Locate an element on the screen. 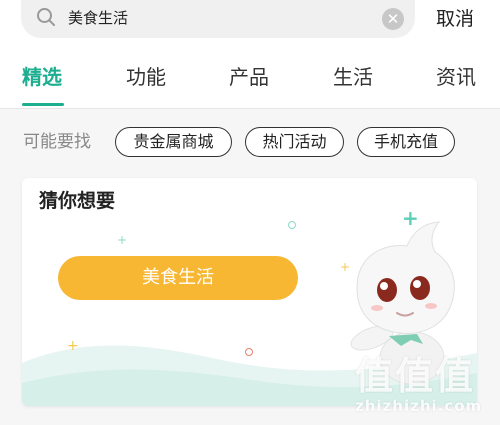 Image resolution: width=500 pixels, height=425 pixels. tab-life: 生活 is located at coordinates (353, 77).